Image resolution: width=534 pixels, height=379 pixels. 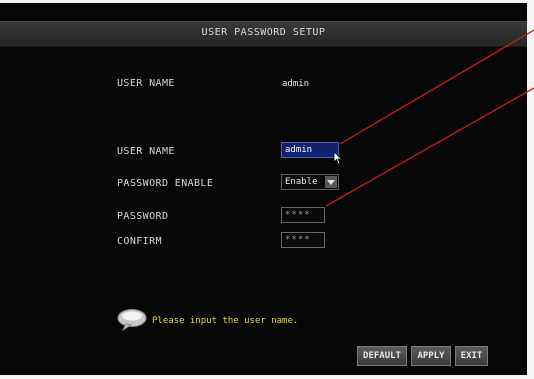 I want to click on hint-text: Please input the user name., so click(x=225, y=321).